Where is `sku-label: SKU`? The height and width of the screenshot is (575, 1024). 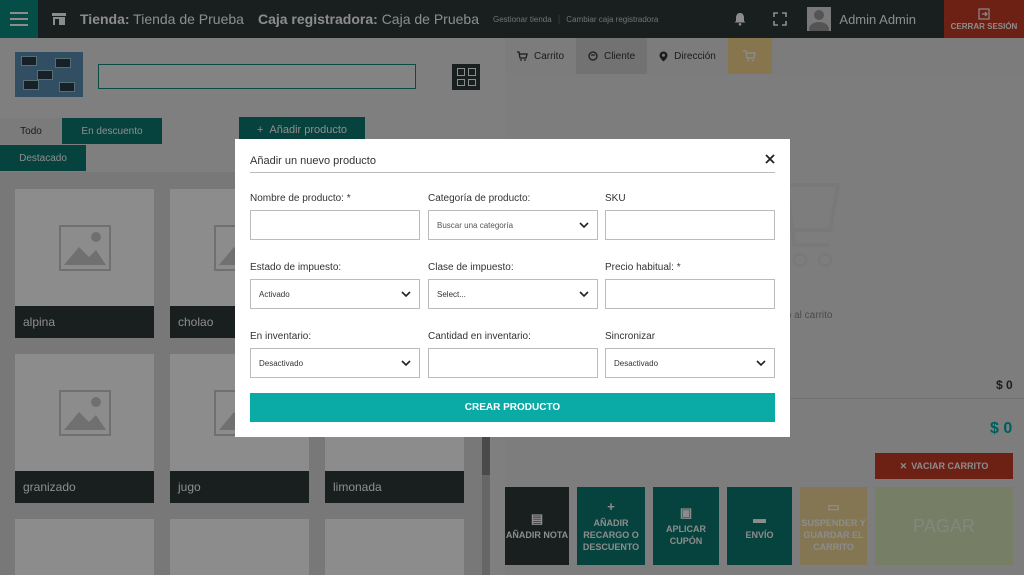
sku-label: SKU is located at coordinates (615, 198).